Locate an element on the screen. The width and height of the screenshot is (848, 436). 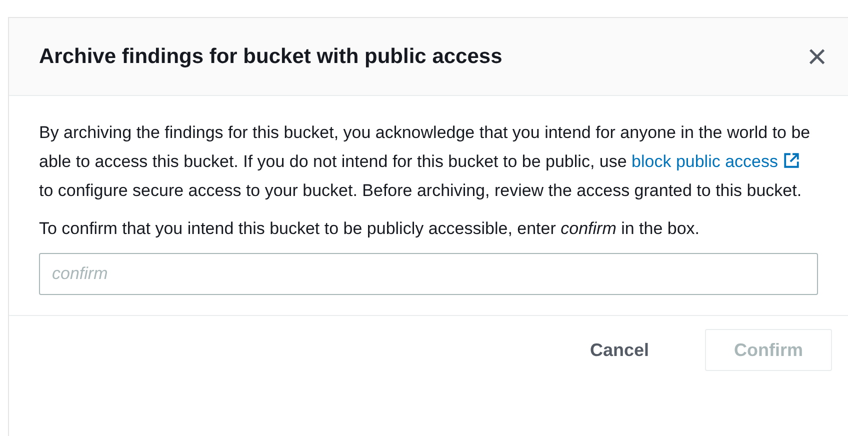
close-button: × is located at coordinates (817, 57).